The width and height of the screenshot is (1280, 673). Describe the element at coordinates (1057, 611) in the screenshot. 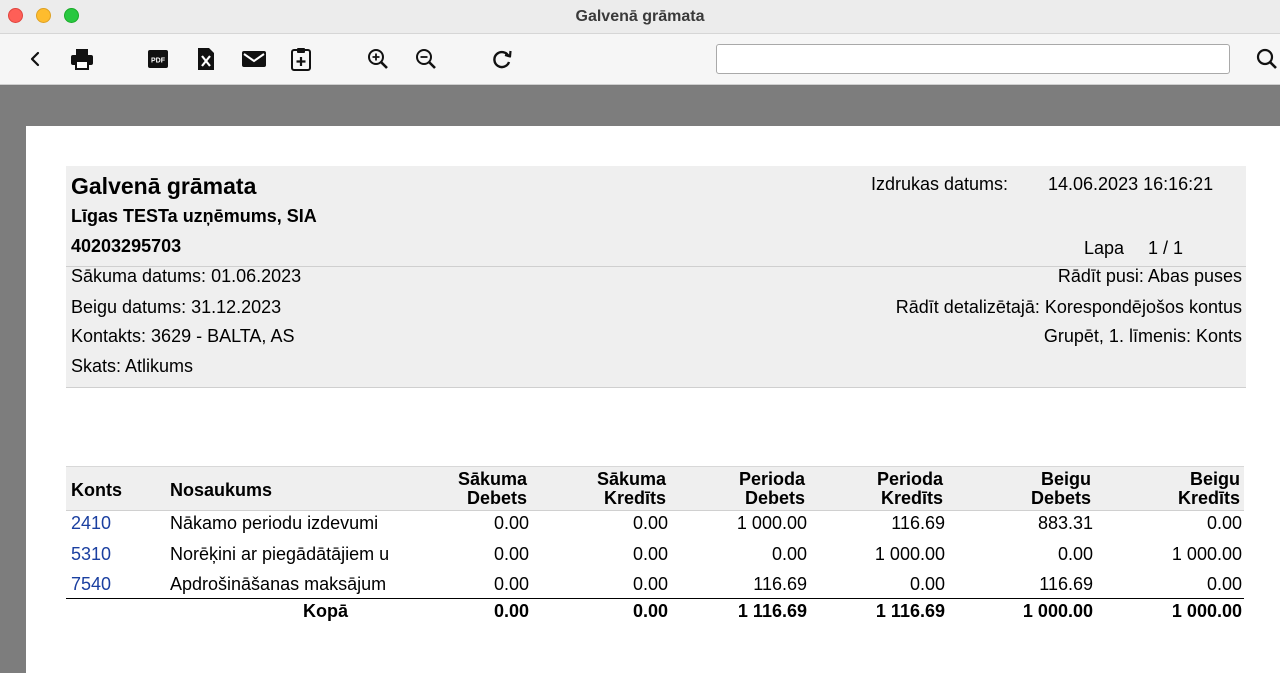

I see `total-end-debit: 1 000.00` at that location.